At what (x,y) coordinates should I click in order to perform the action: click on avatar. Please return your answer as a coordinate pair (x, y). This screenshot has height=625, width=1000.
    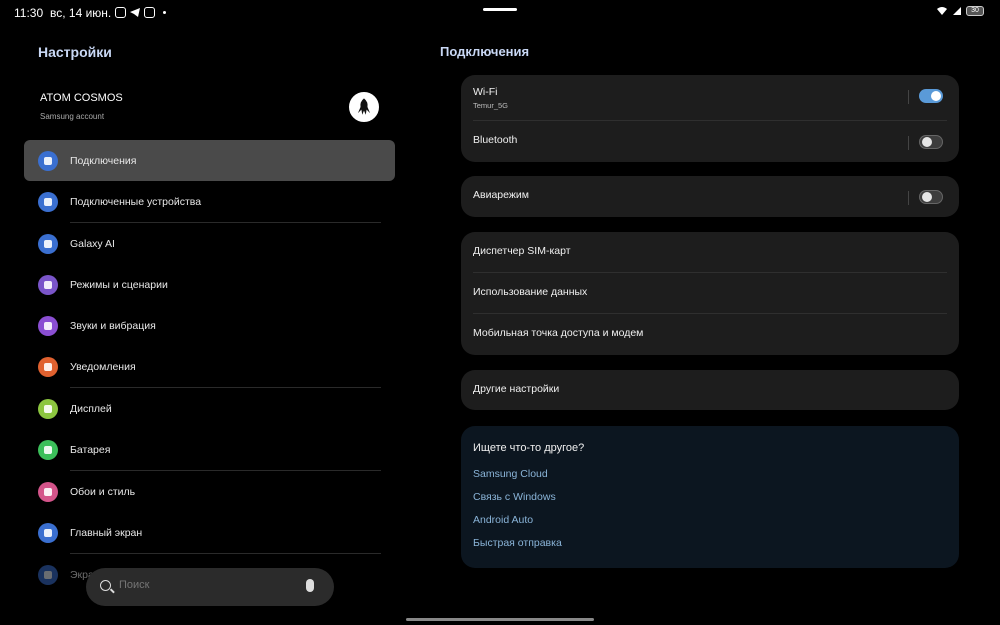
    Looking at the image, I should click on (364, 107).